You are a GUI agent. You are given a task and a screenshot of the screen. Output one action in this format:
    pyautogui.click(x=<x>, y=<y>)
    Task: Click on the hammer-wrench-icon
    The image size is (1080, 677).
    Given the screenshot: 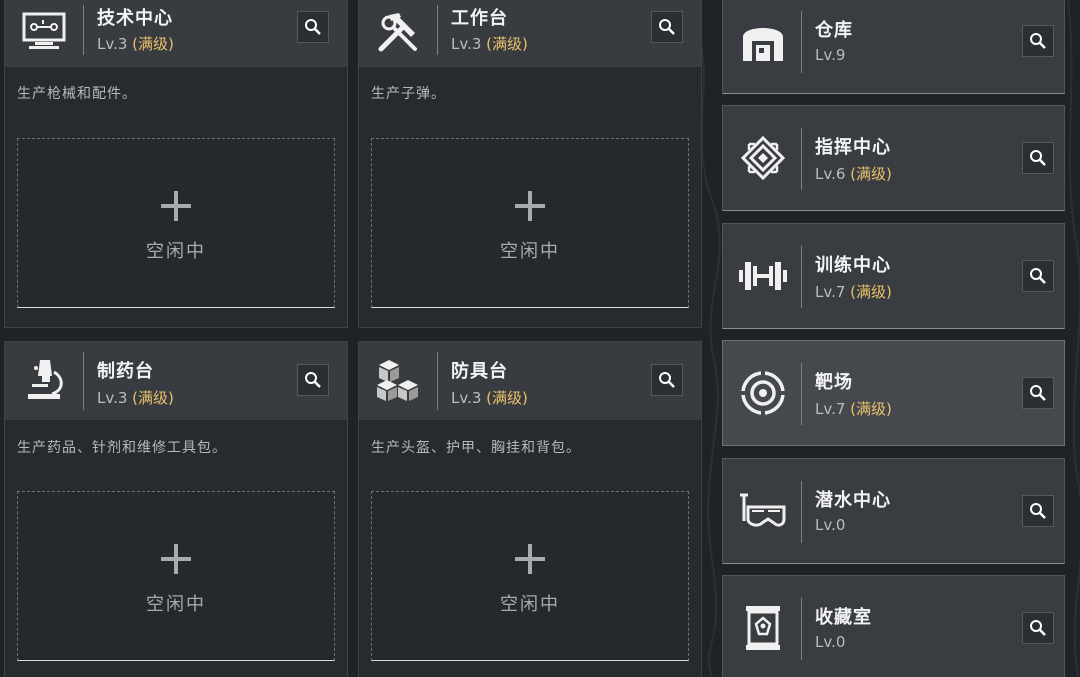 What is the action you would take?
    pyautogui.click(x=398, y=32)
    